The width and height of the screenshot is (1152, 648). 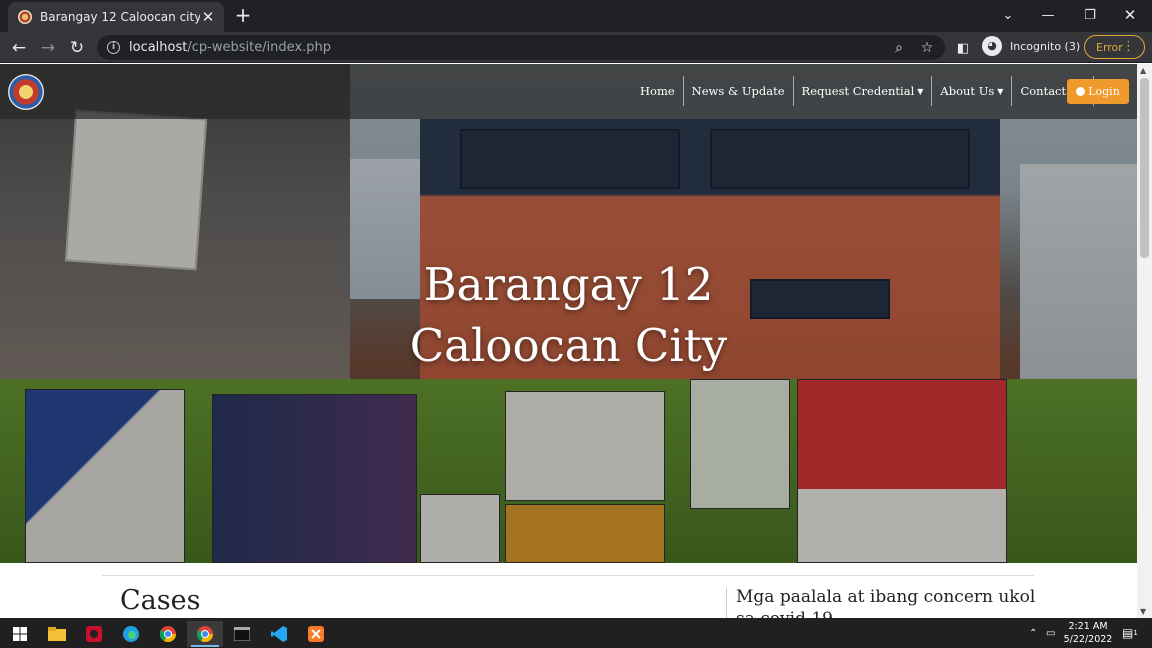 What do you see at coordinates (1033, 633) in the screenshot?
I see `tray-overflow-icon: ⌃` at bounding box center [1033, 633].